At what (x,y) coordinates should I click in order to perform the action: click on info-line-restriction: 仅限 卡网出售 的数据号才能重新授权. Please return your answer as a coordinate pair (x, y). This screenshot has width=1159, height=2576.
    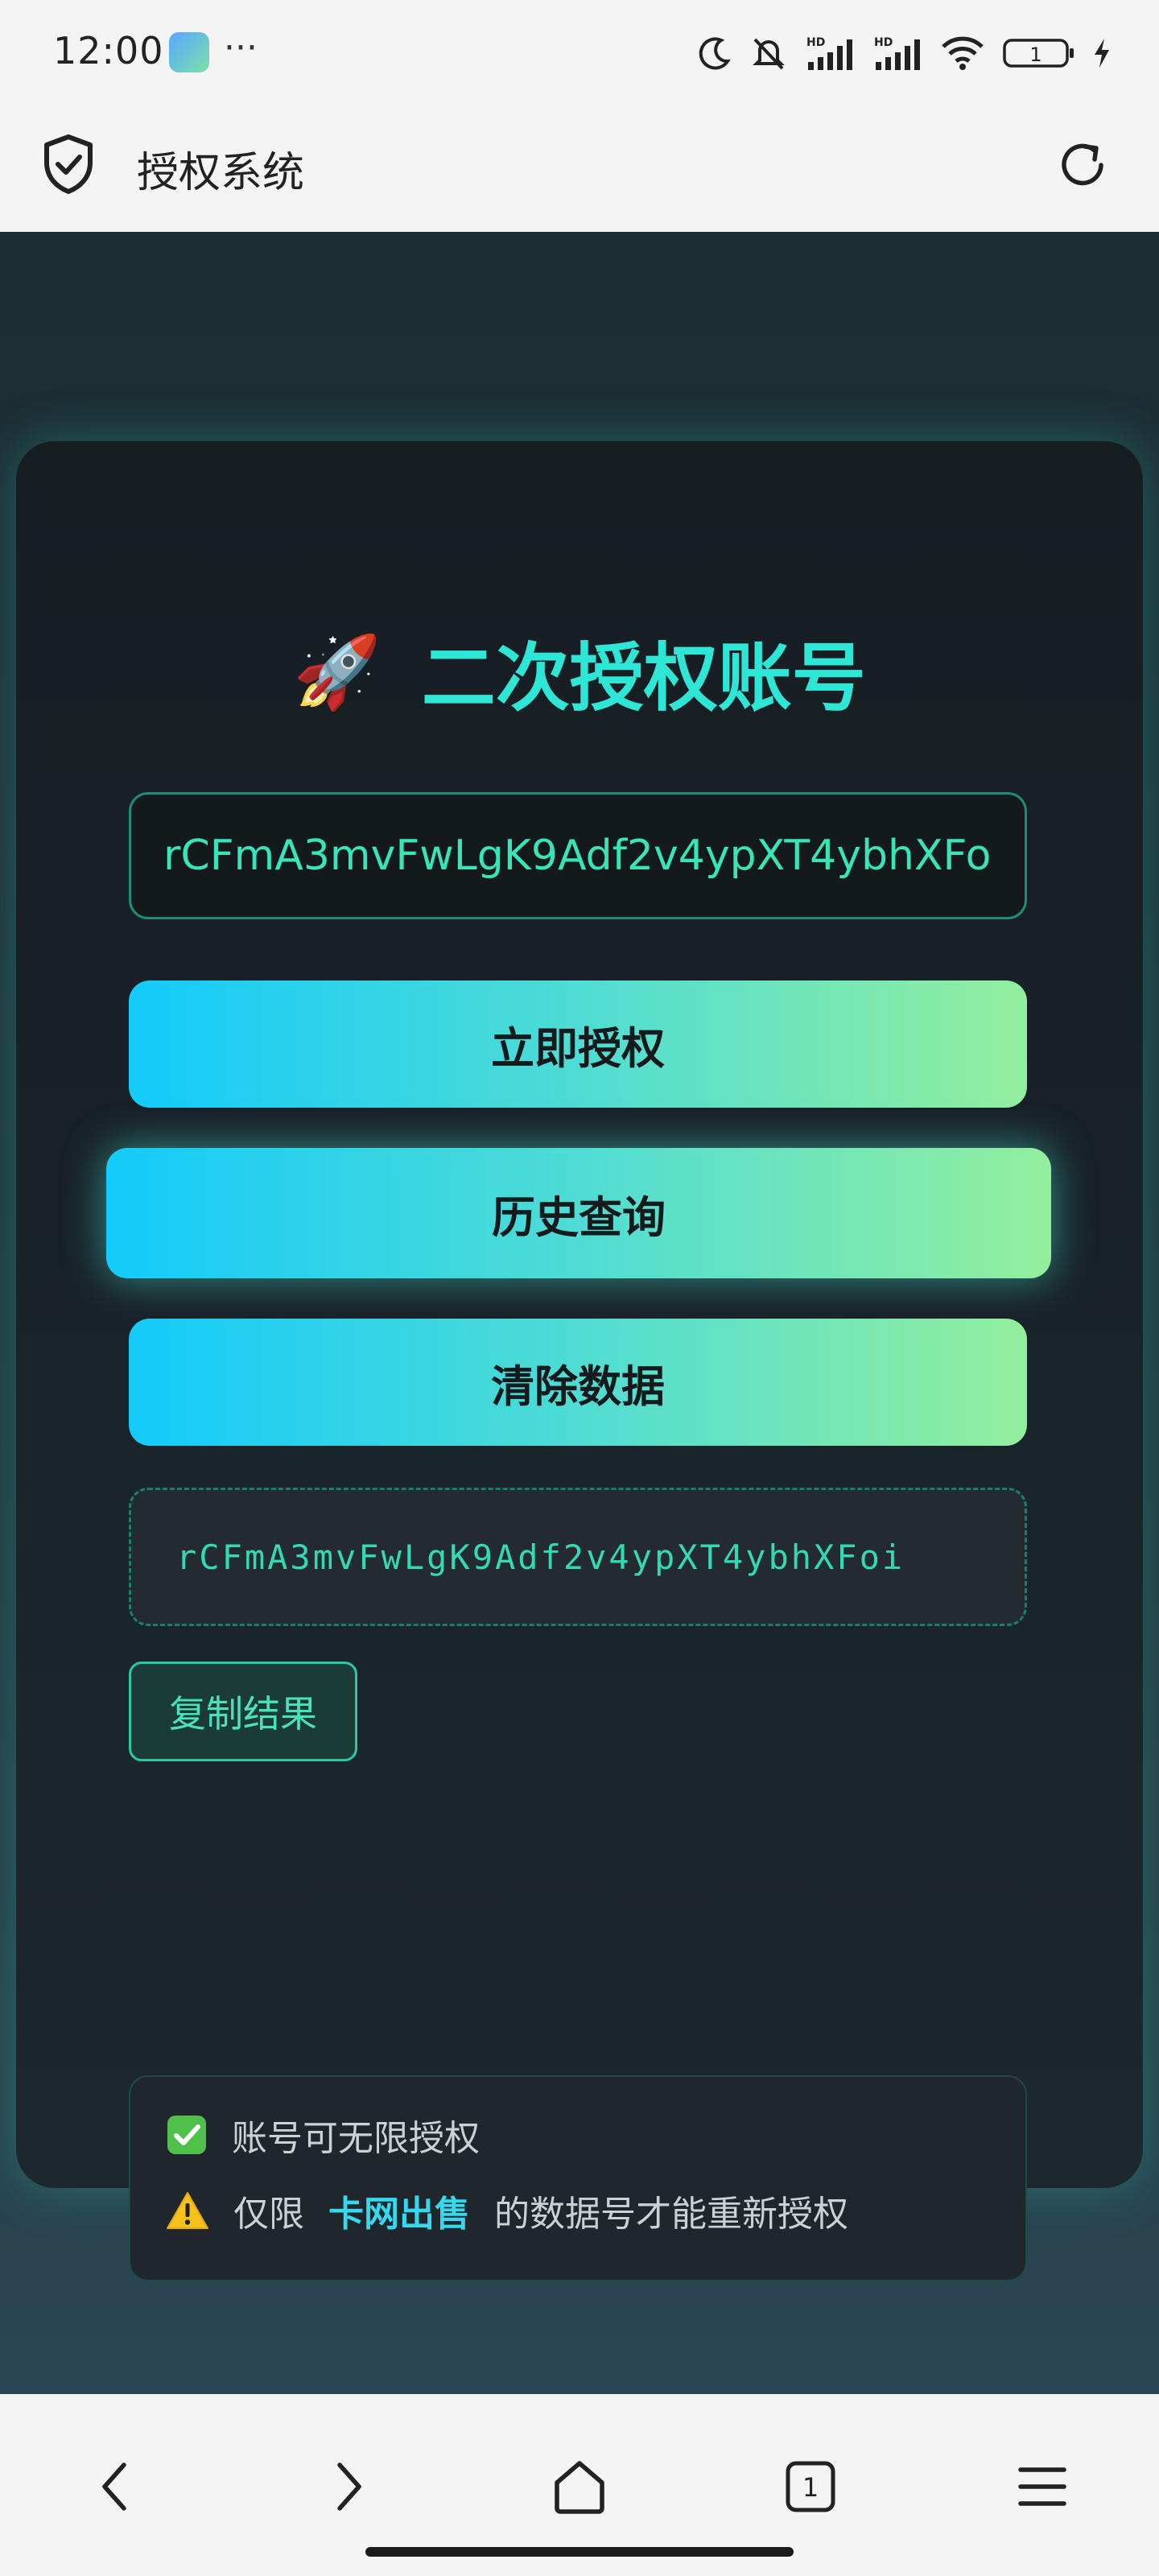
    Looking at the image, I should click on (507, 2210).